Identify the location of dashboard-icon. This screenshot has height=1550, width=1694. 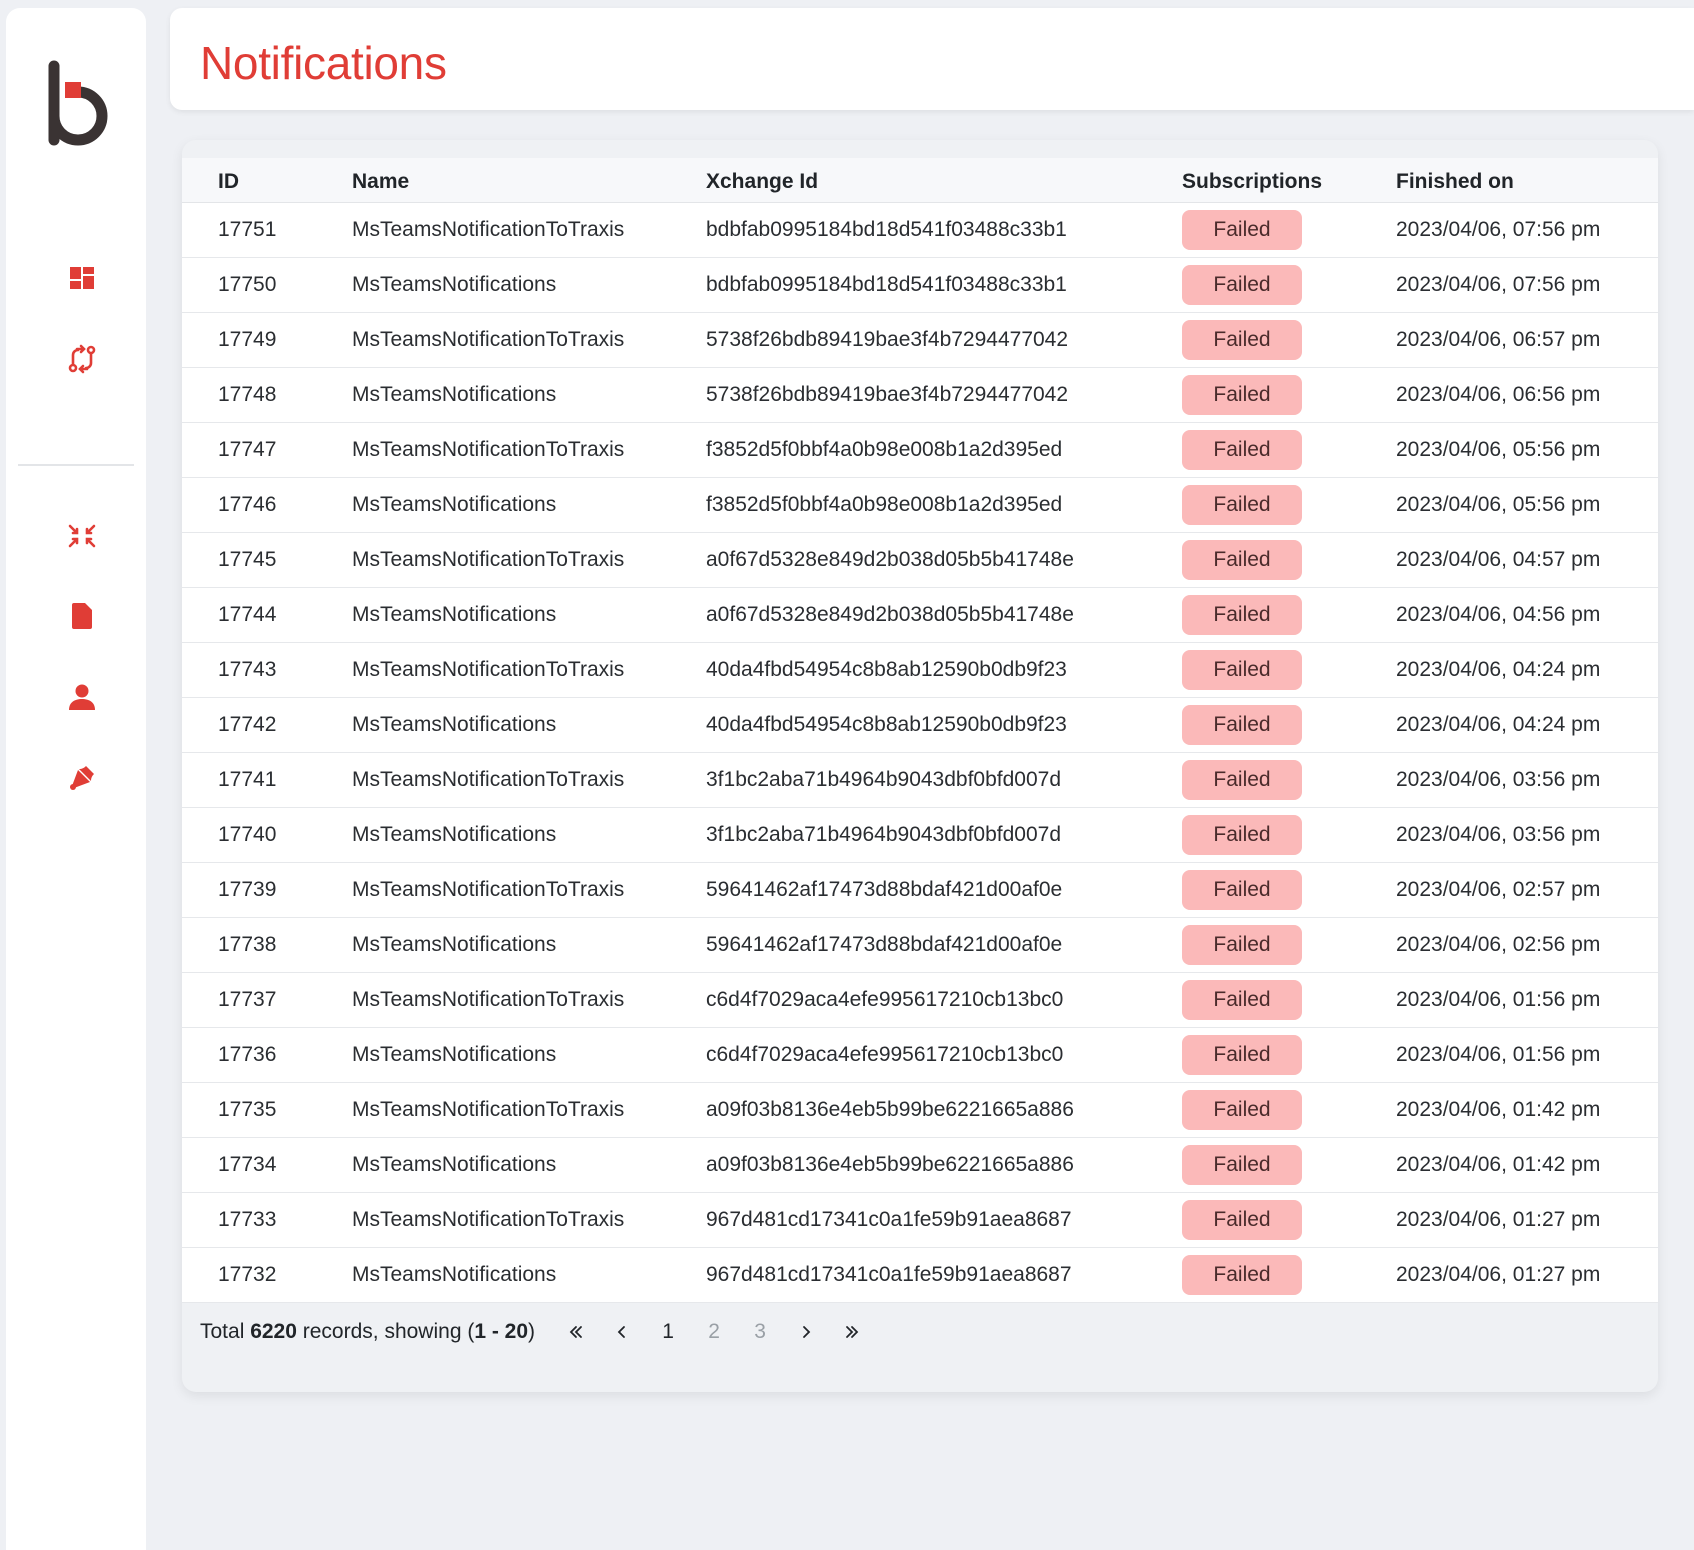
(82, 278).